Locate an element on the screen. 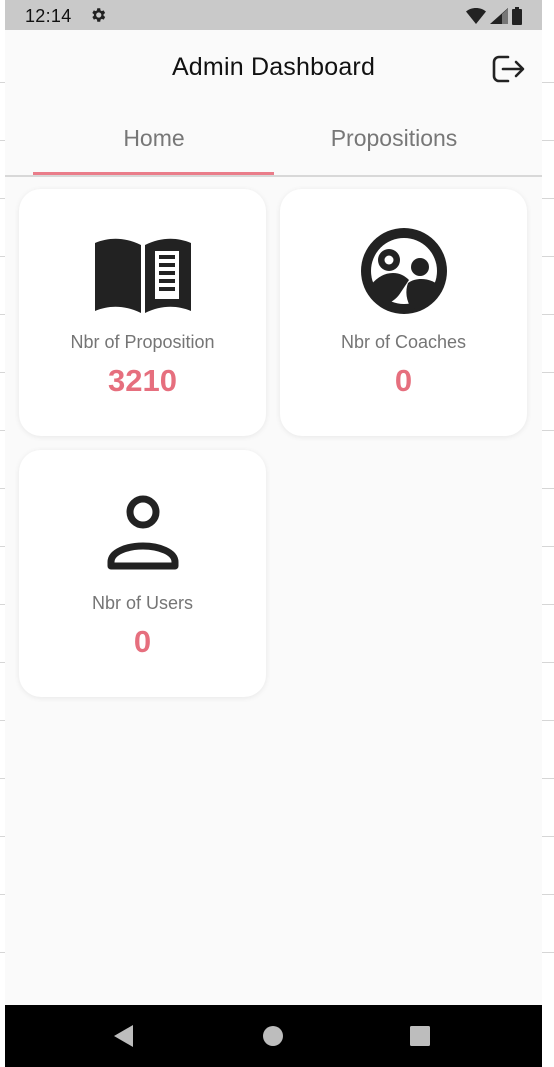 The image size is (554, 1067). user-icon is located at coordinates (142, 532).